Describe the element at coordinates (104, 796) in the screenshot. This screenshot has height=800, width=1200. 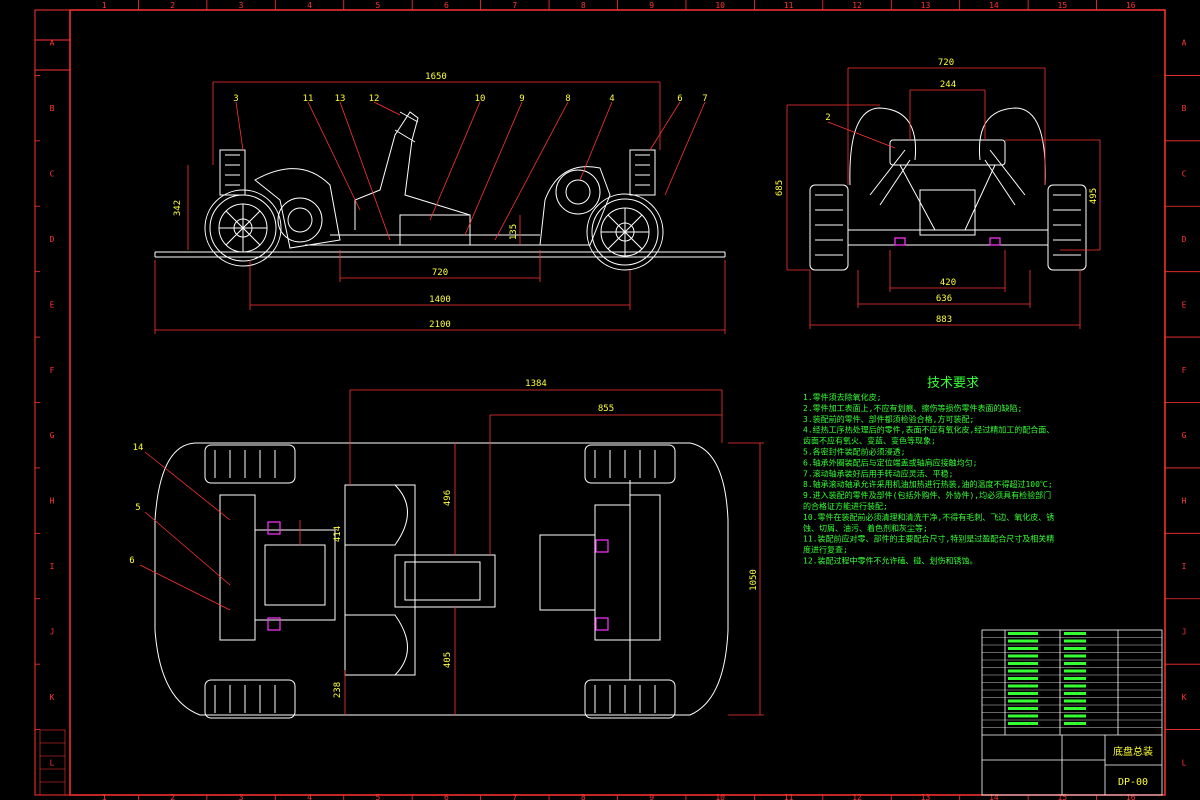
I see `column-marker-bottom: 1` at that location.